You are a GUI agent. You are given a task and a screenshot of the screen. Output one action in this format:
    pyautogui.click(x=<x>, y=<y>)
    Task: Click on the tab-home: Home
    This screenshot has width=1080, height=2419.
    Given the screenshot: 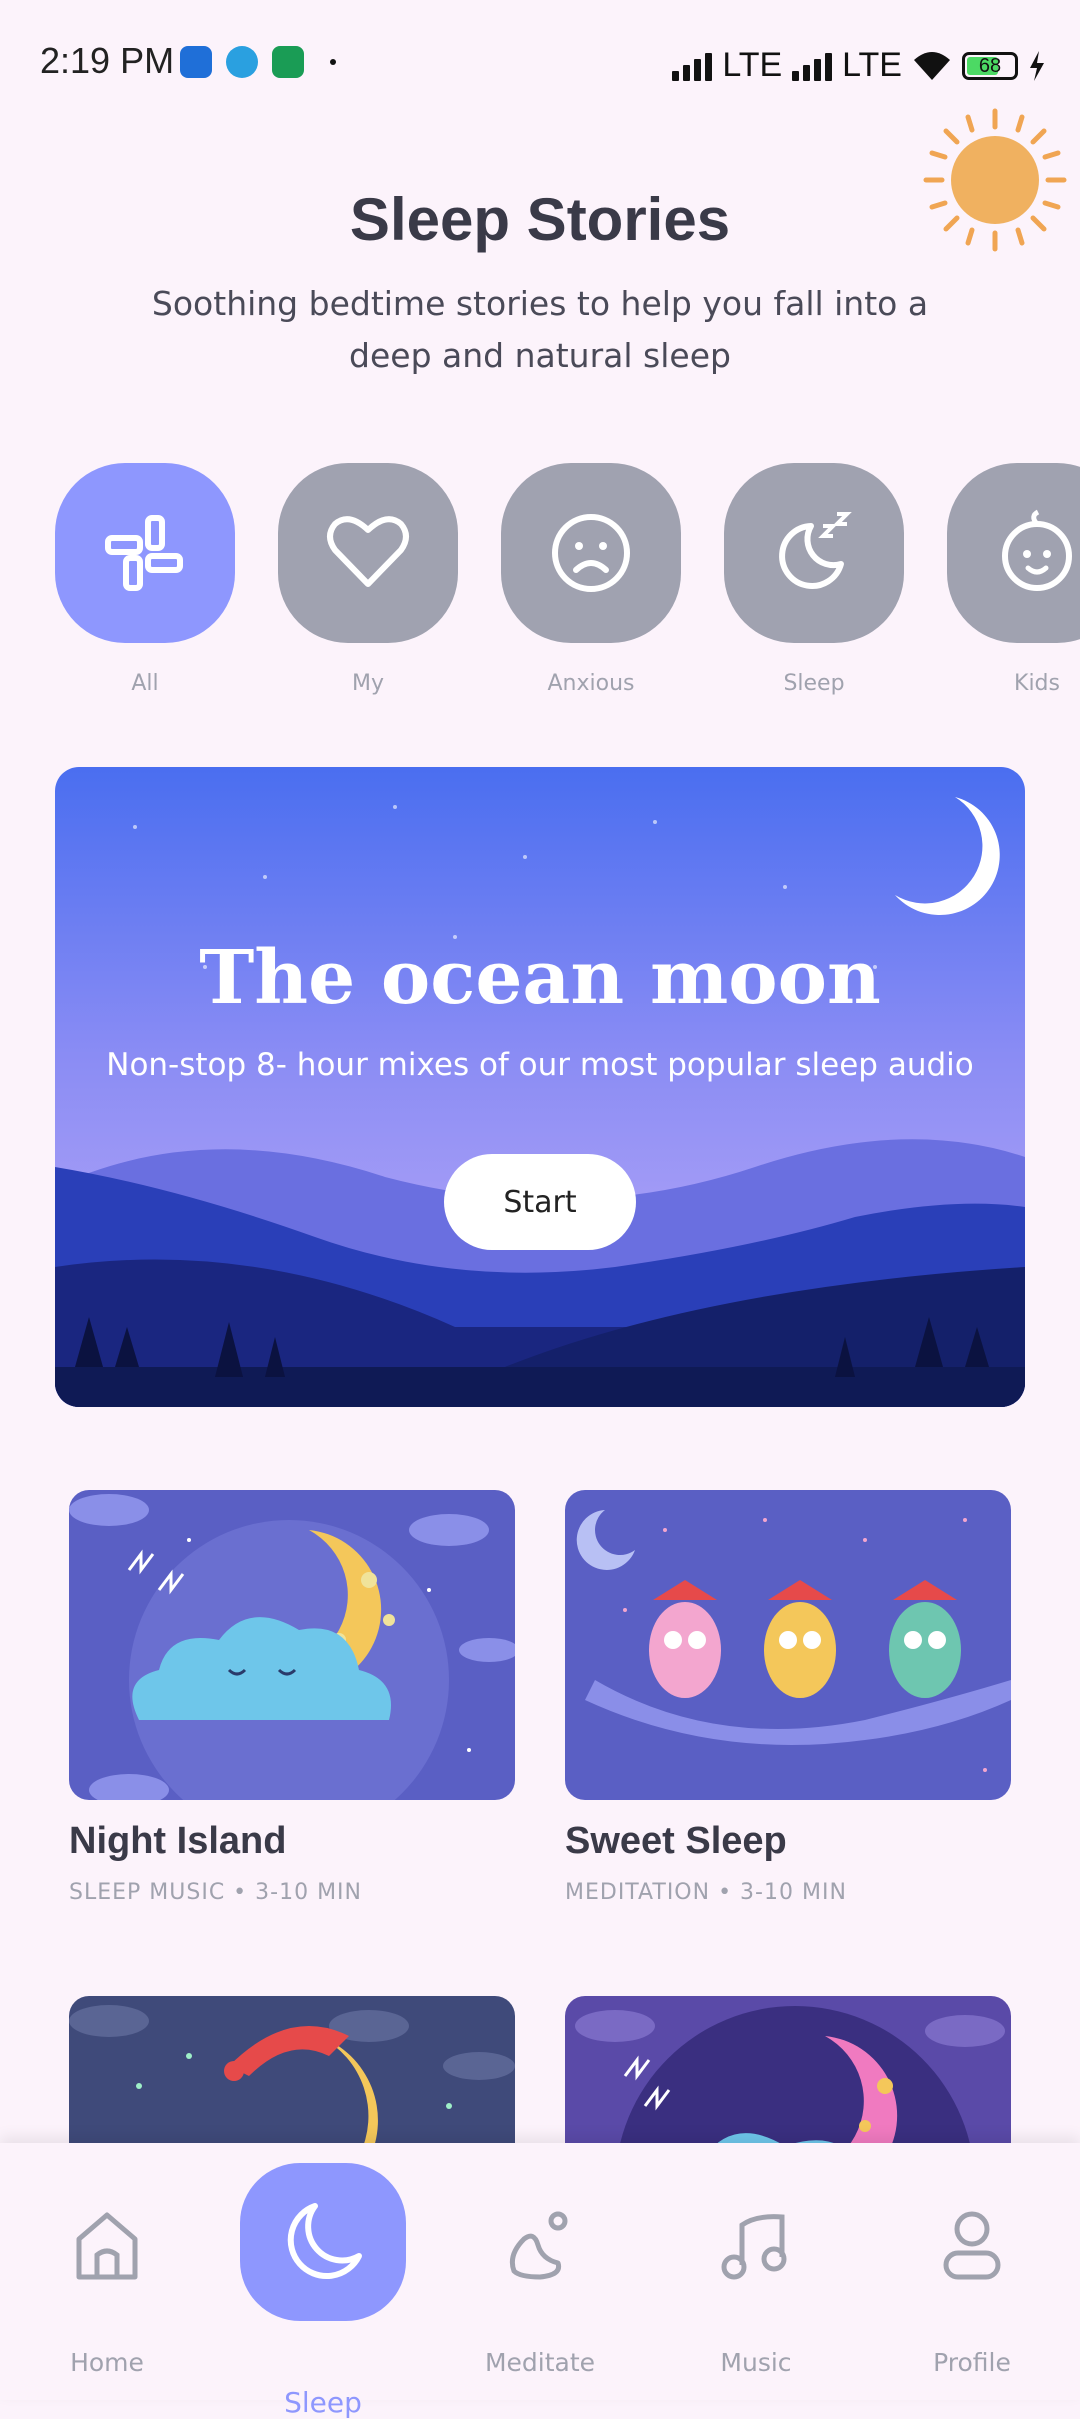 What is the action you would take?
    pyautogui.click(x=107, y=2271)
    